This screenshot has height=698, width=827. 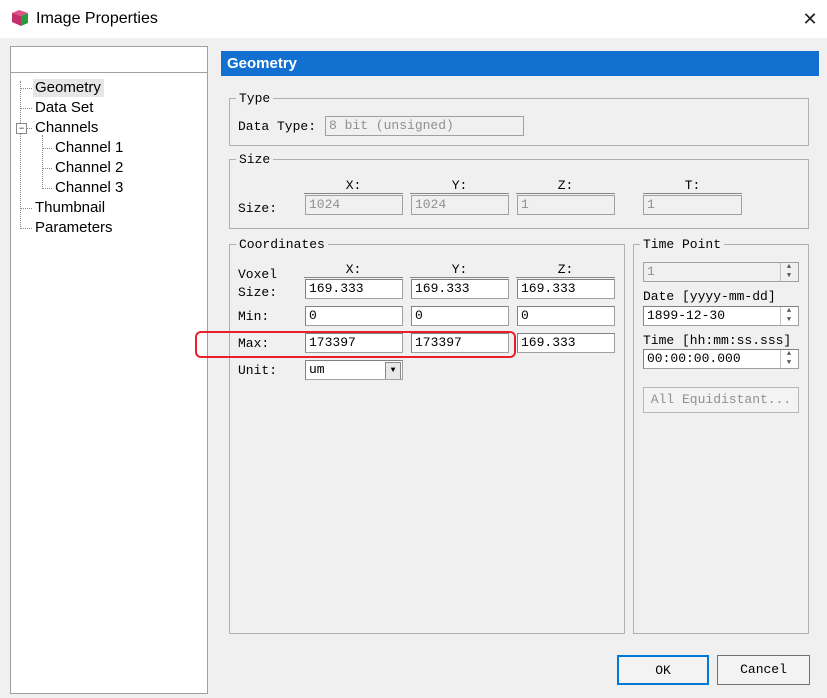 I want to click on min-y-input: 0, so click(x=460, y=316).